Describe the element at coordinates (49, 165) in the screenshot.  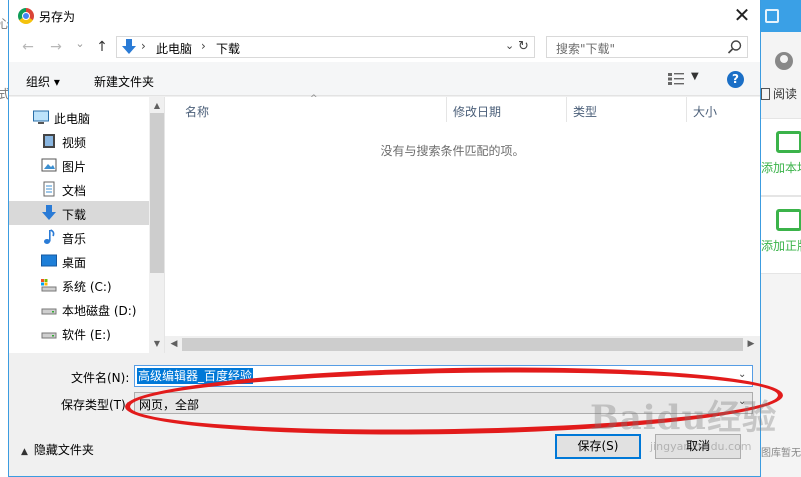
I see `pictures-icon` at that location.